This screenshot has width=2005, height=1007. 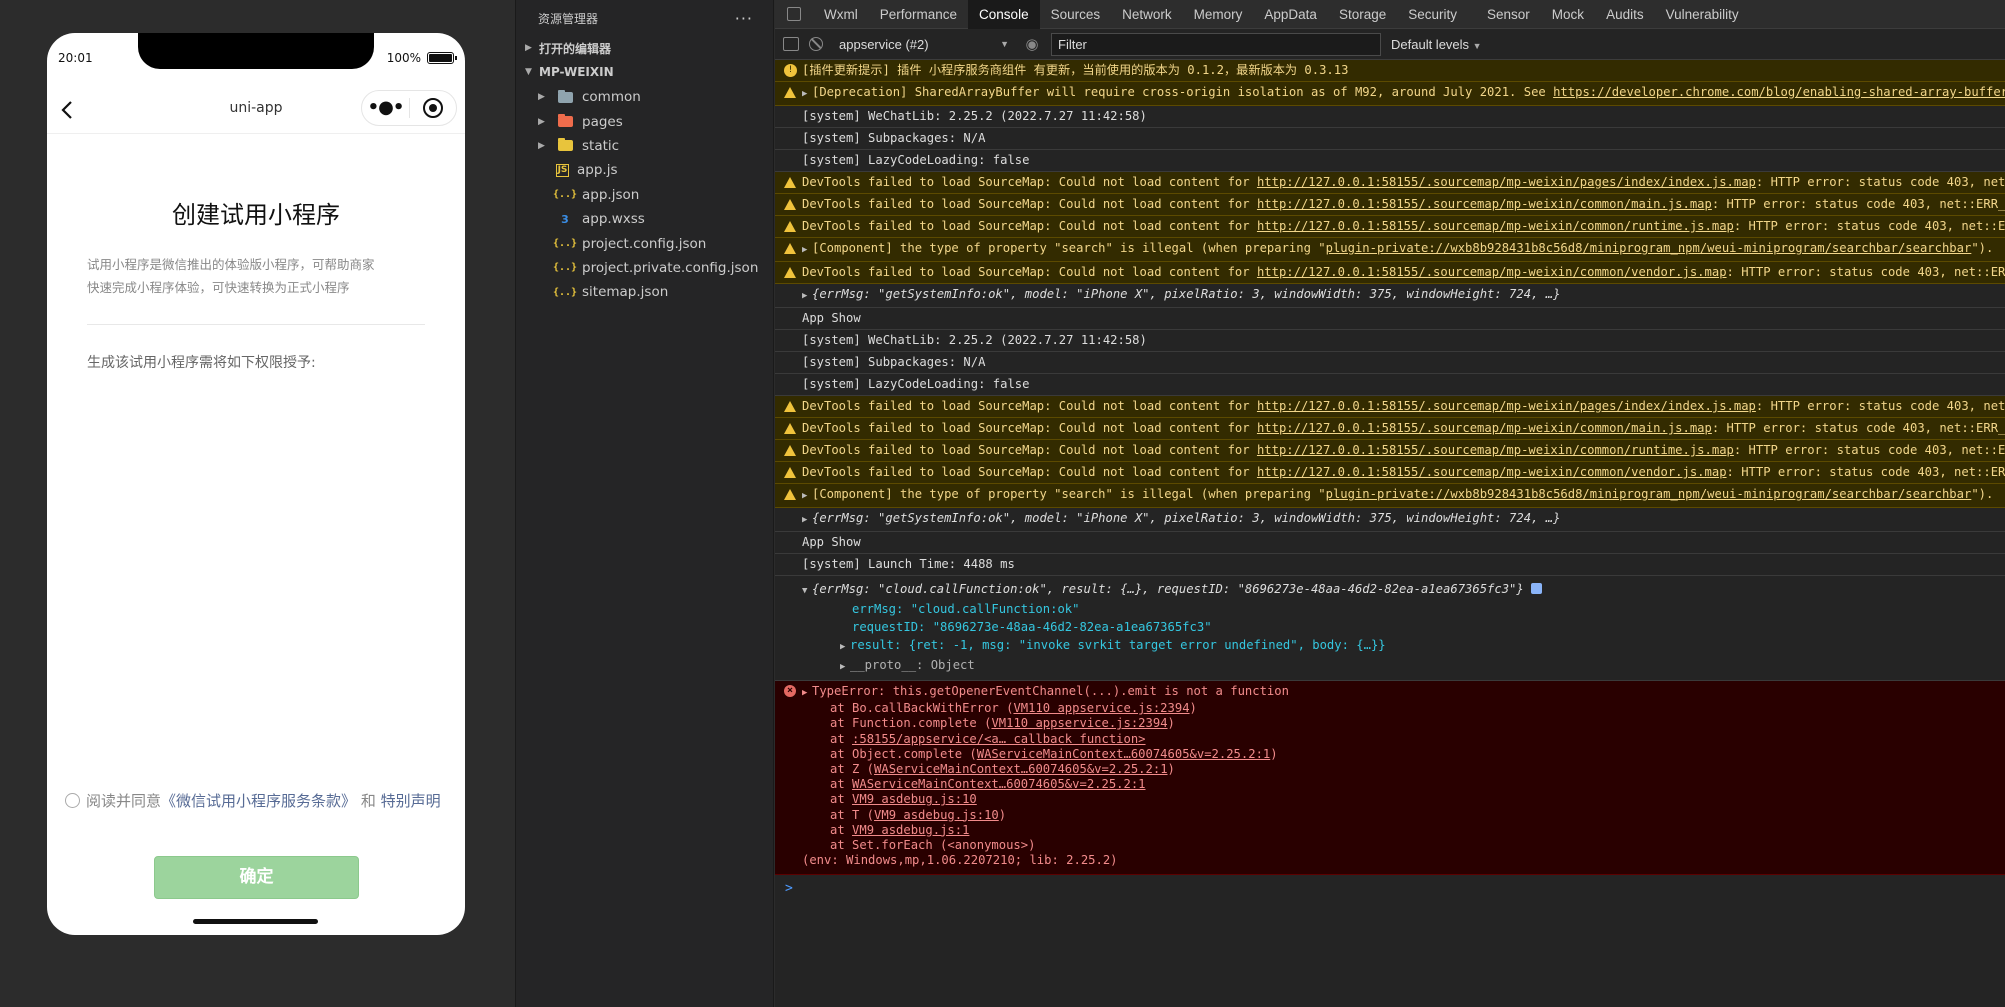 I want to click on tab-performance: Performance, so click(x=918, y=14).